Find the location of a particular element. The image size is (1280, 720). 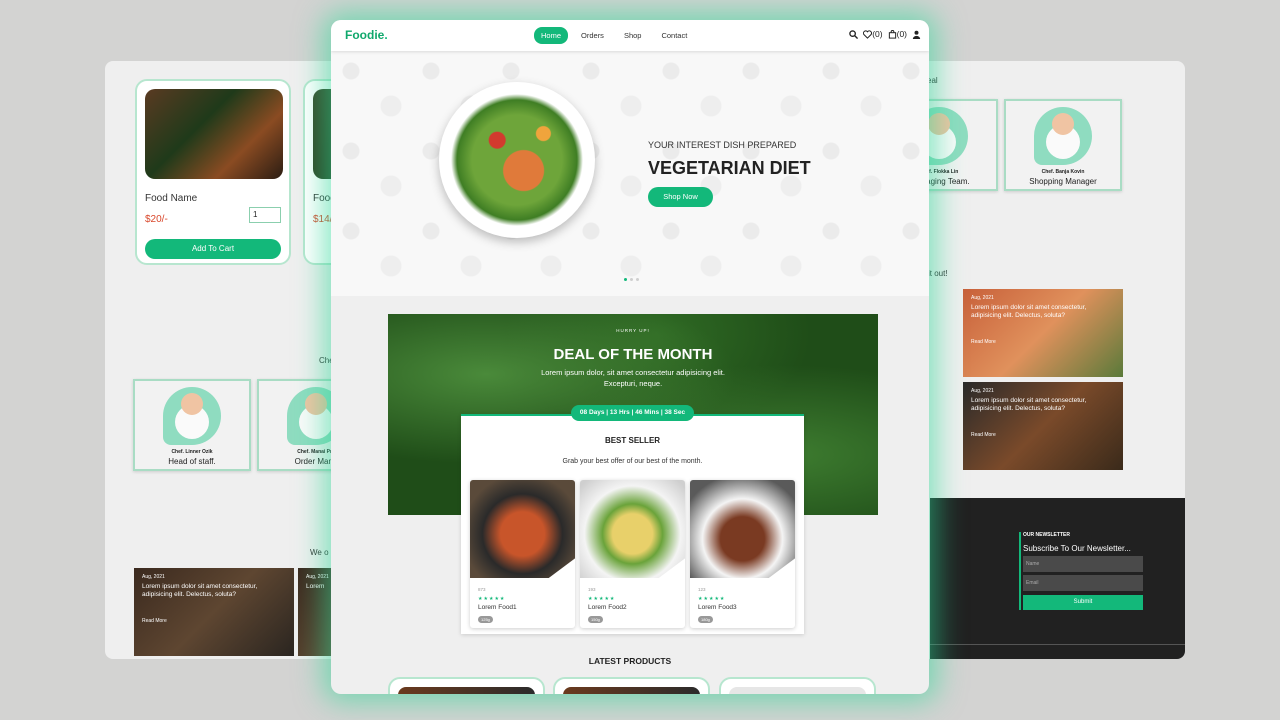

weight-tag: 150g is located at coordinates (595, 619).